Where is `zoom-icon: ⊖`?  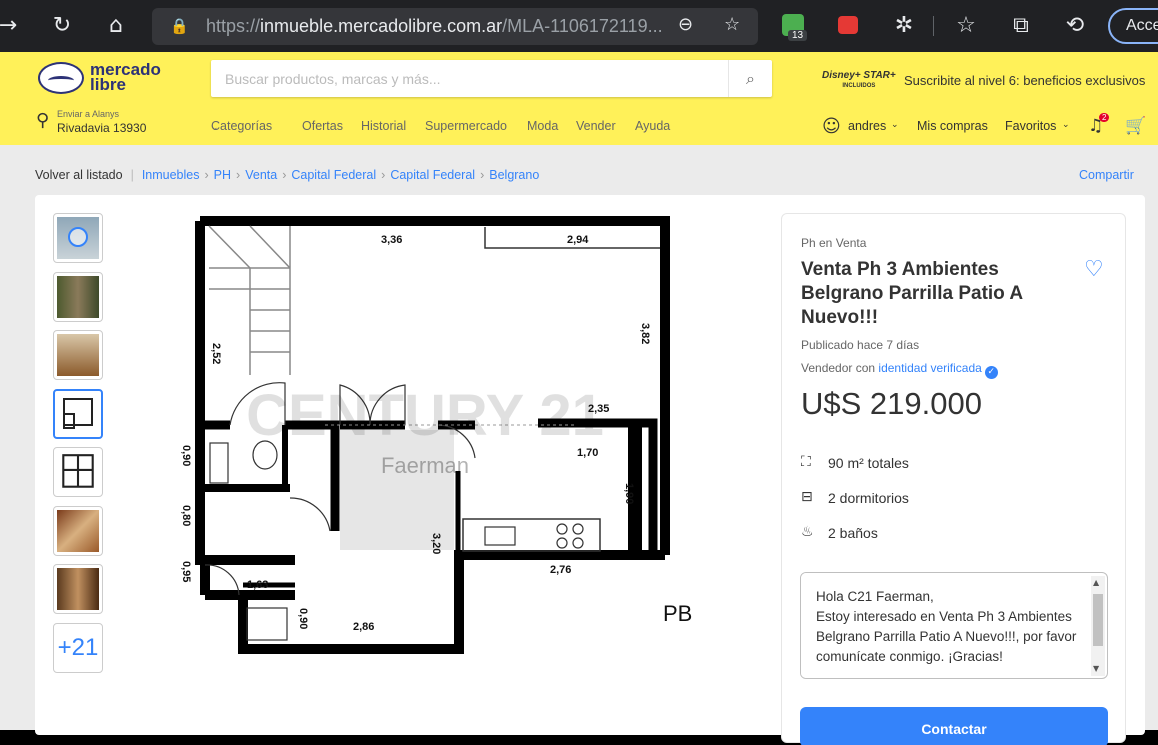
zoom-icon: ⊖ is located at coordinates (690, 26).